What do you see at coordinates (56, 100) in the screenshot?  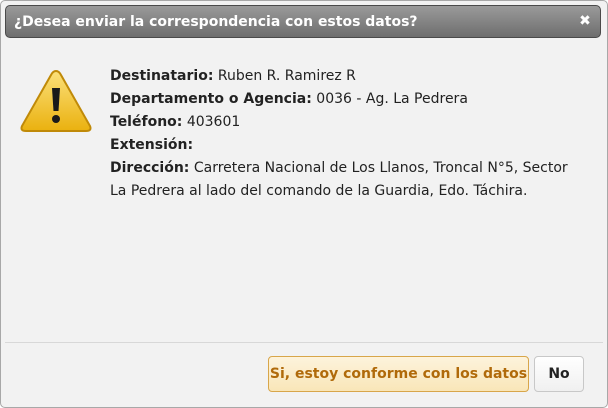 I see `warning-icon` at bounding box center [56, 100].